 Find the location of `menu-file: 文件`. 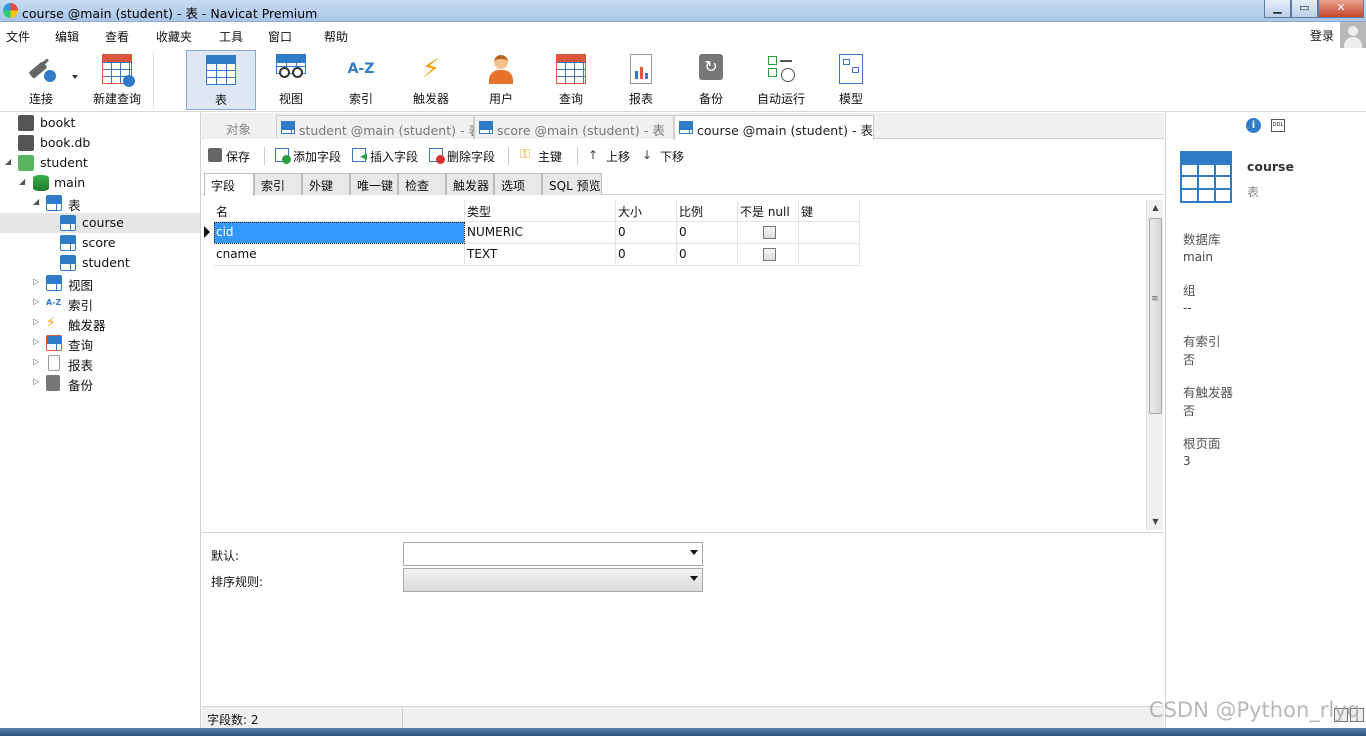

menu-file: 文件 is located at coordinates (18, 36).